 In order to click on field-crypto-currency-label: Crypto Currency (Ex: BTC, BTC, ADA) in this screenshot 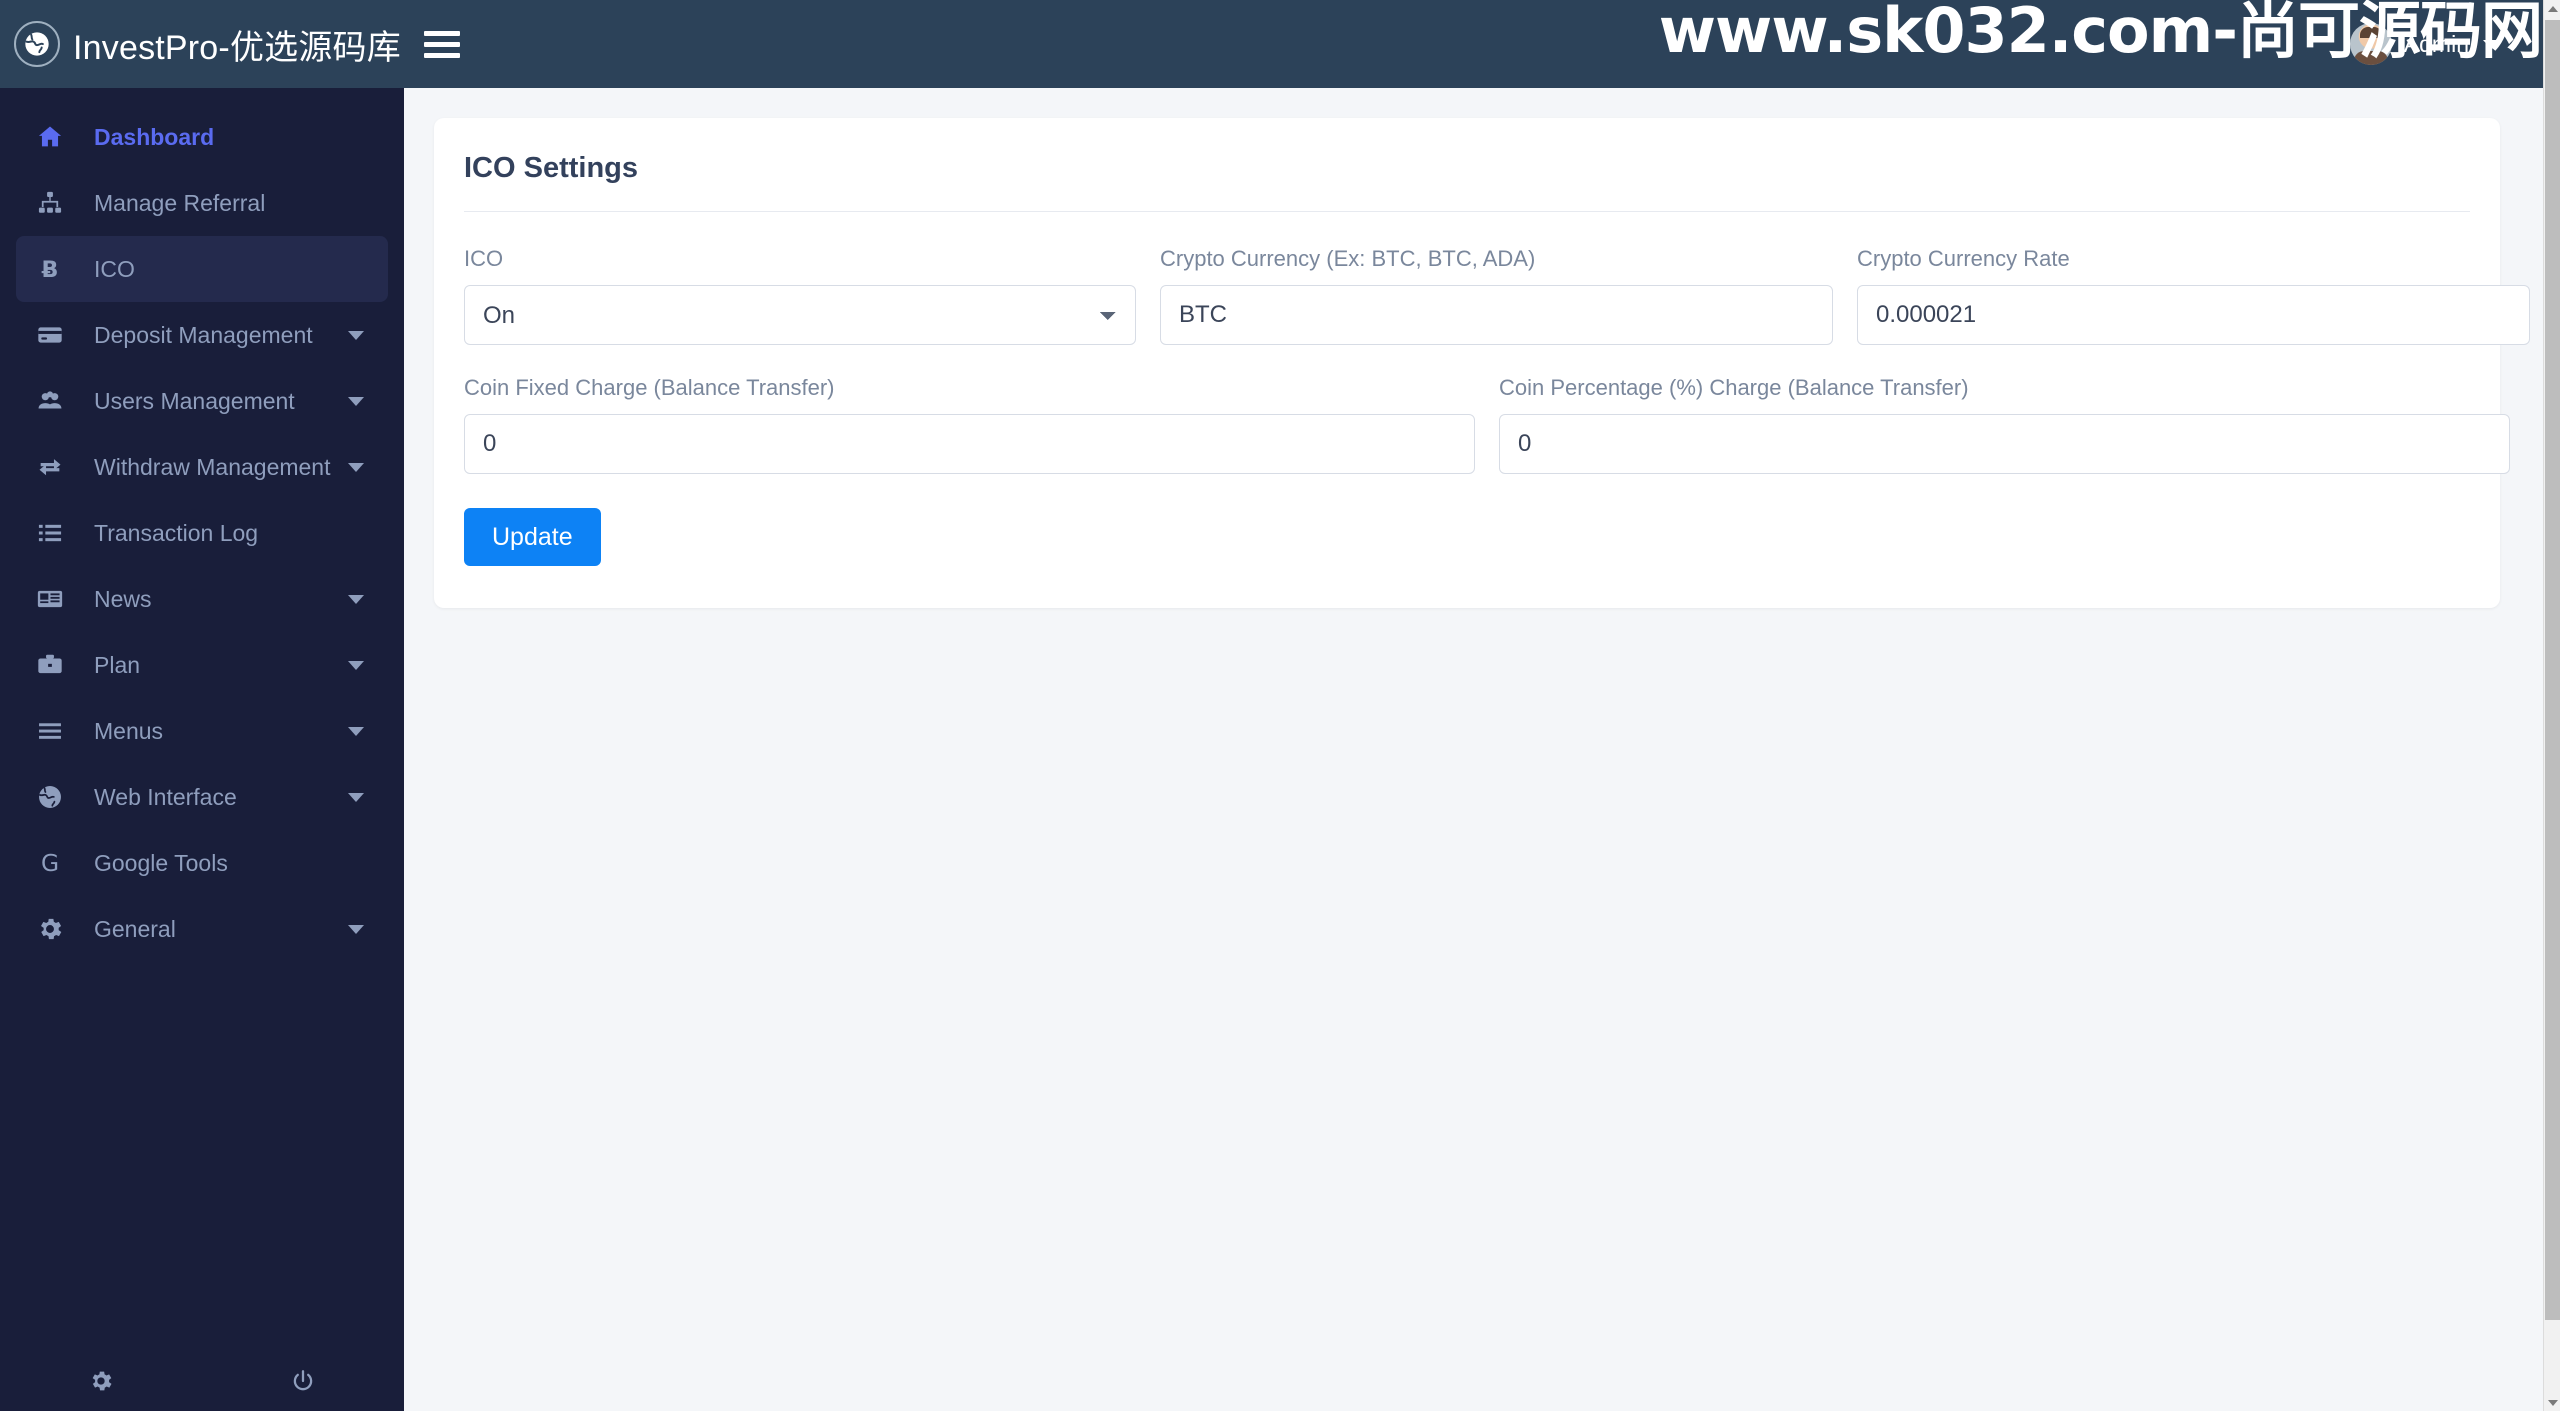, I will do `click(1348, 258)`.